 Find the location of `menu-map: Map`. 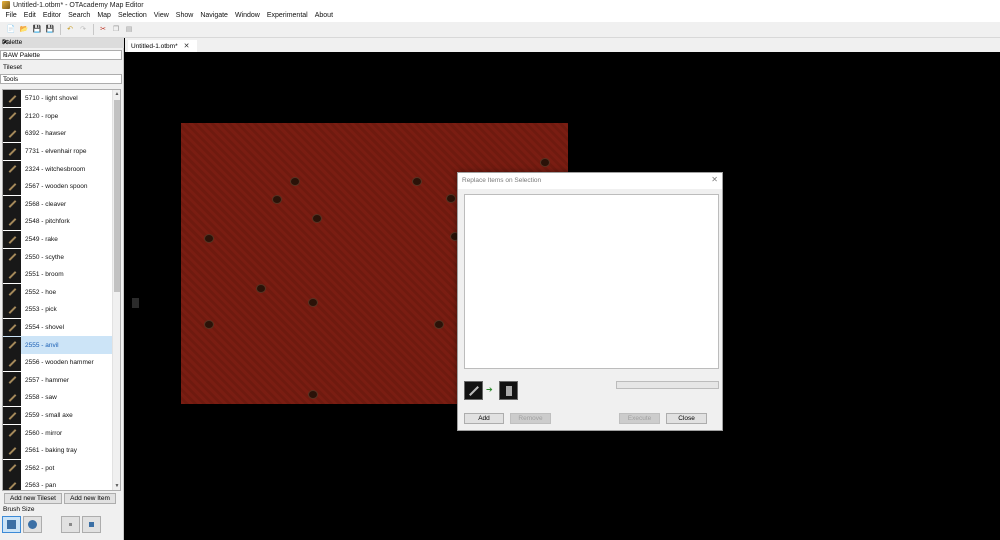

menu-map: Map is located at coordinates (104, 16).